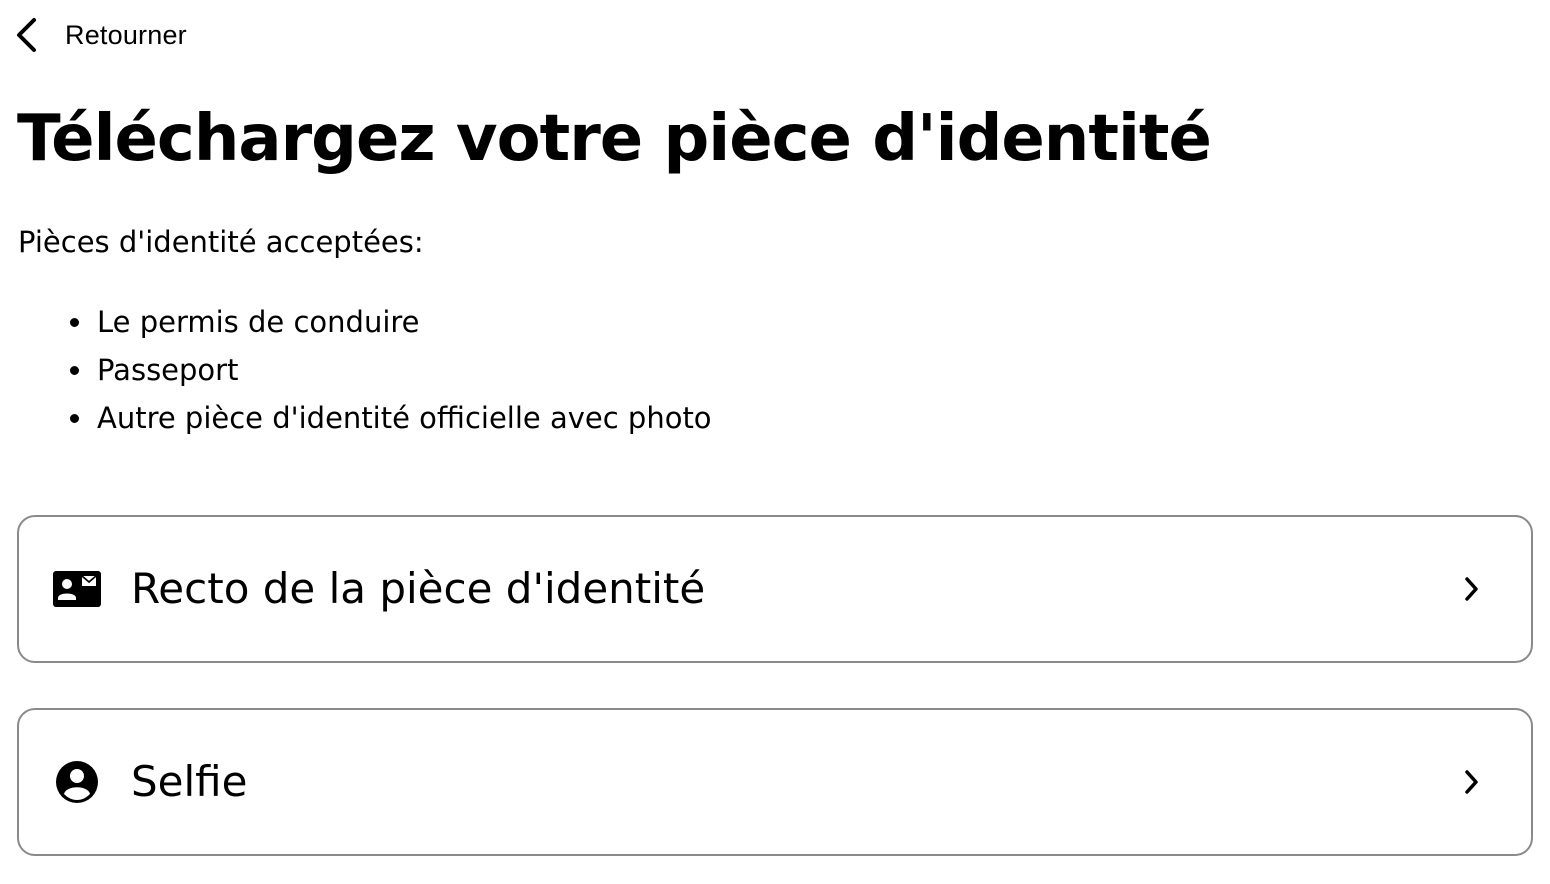 The image size is (1550, 884). I want to click on option-label: Selfie, so click(189, 781).